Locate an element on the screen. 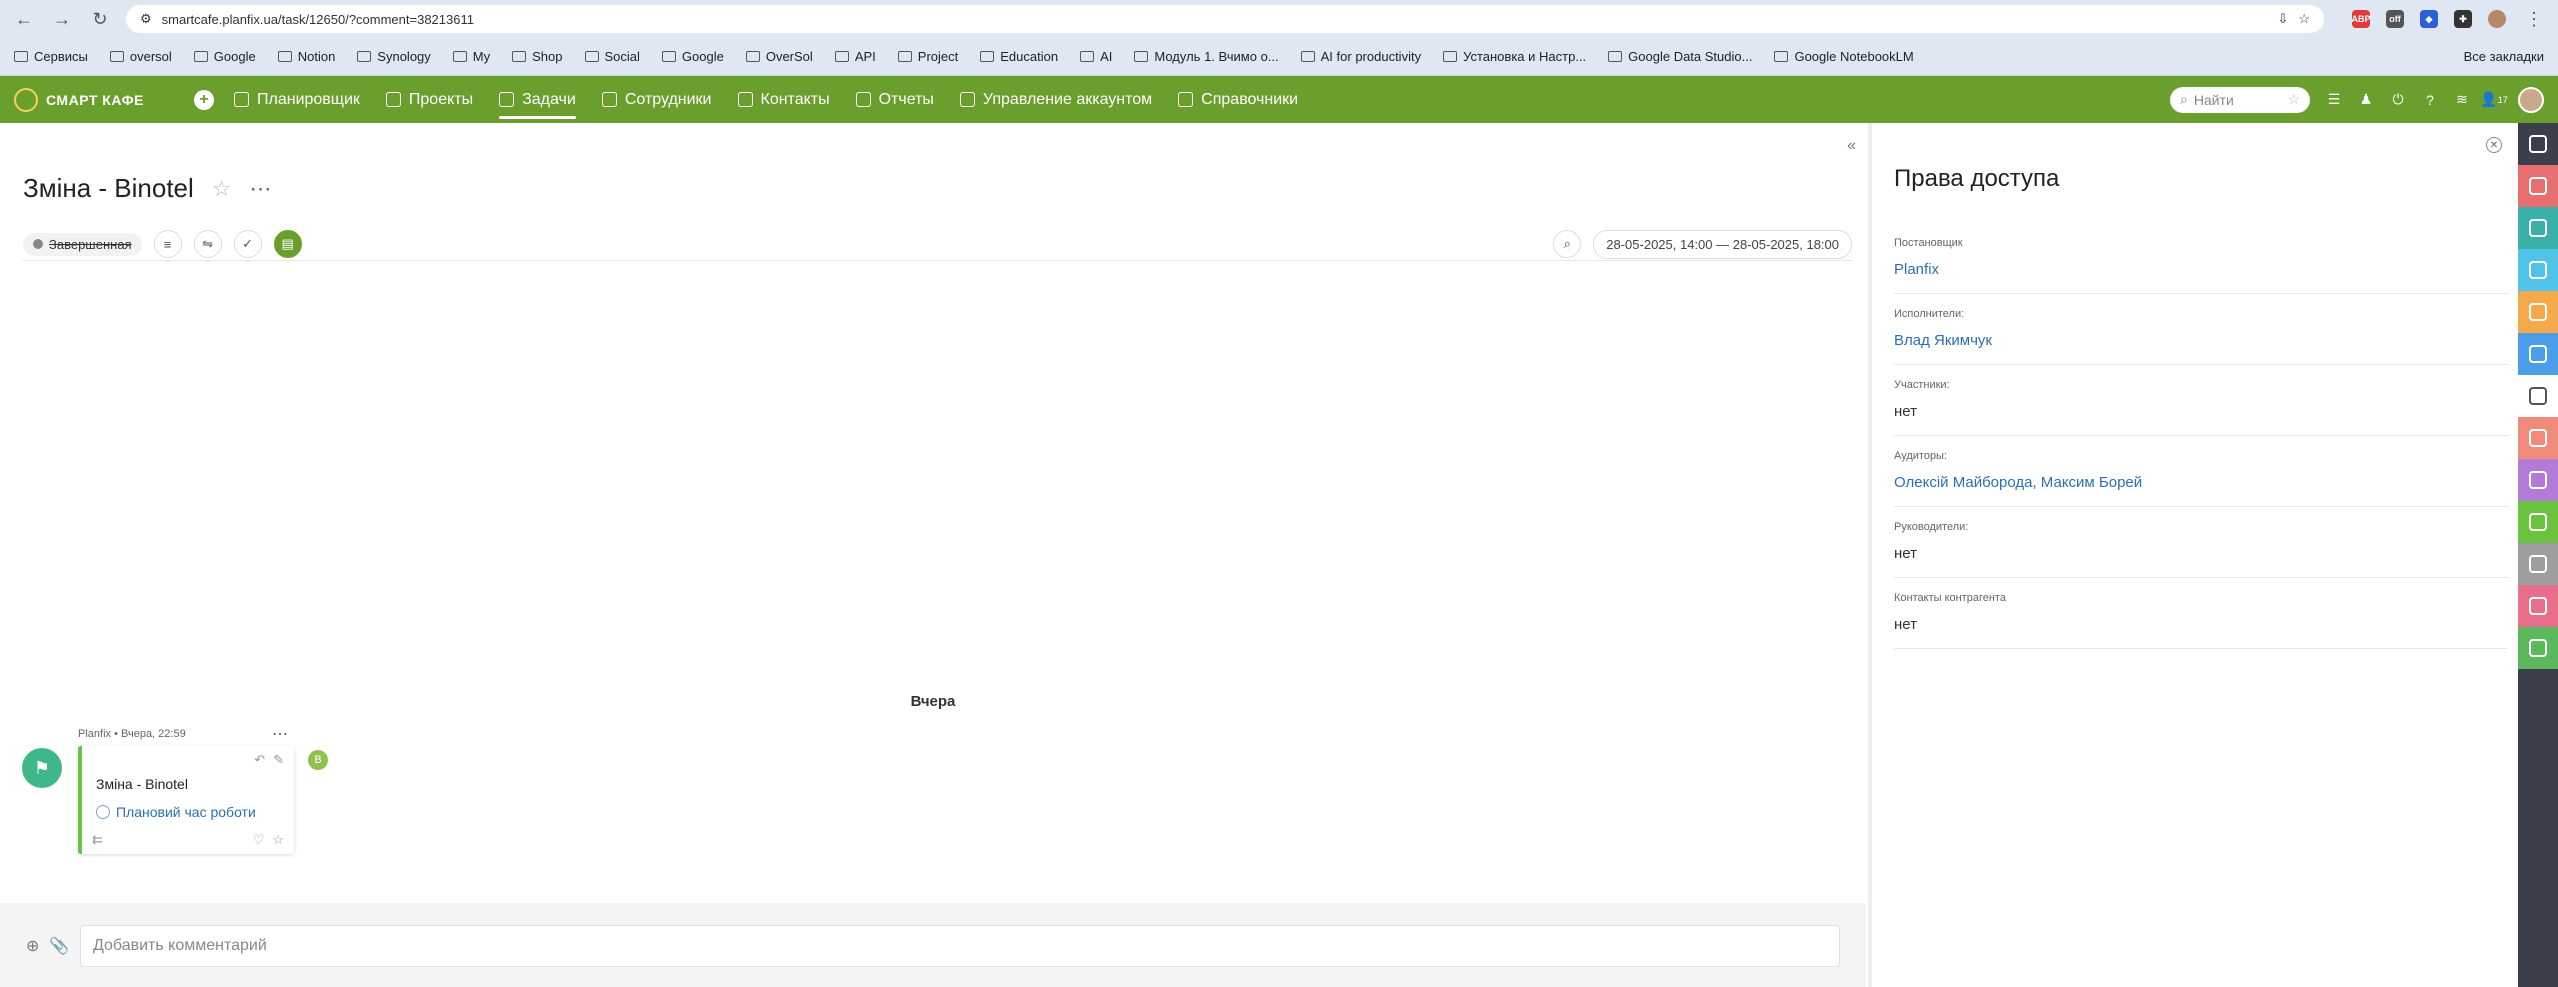 Image resolution: width=2558 pixels, height=987 pixels. avatar is located at coordinates (2531, 99).